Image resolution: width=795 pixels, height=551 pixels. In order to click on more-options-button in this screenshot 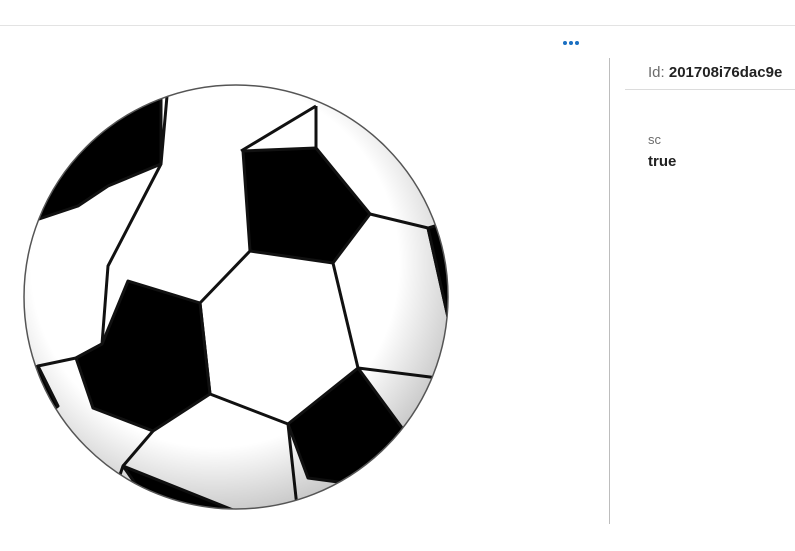, I will do `click(571, 43)`.